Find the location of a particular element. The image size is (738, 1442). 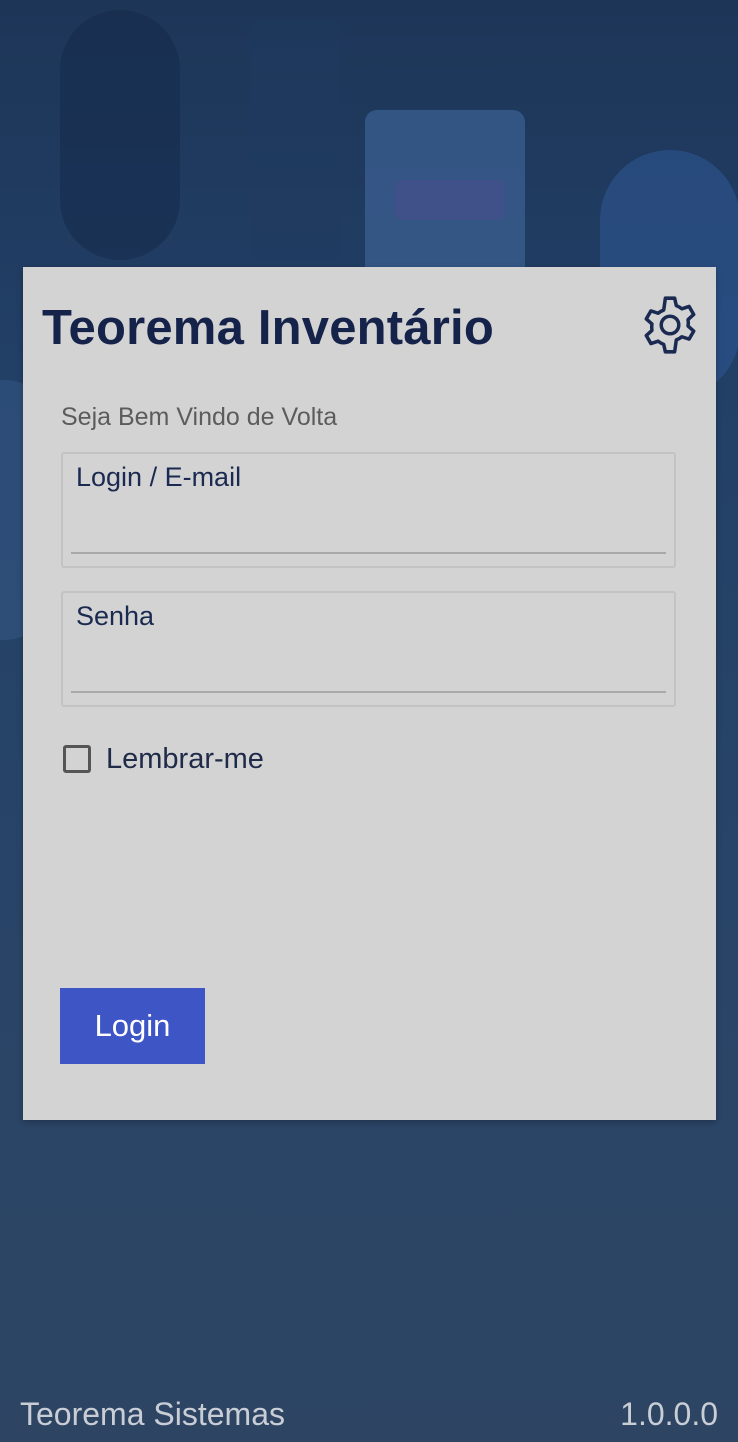

gear-icon is located at coordinates (670, 325).